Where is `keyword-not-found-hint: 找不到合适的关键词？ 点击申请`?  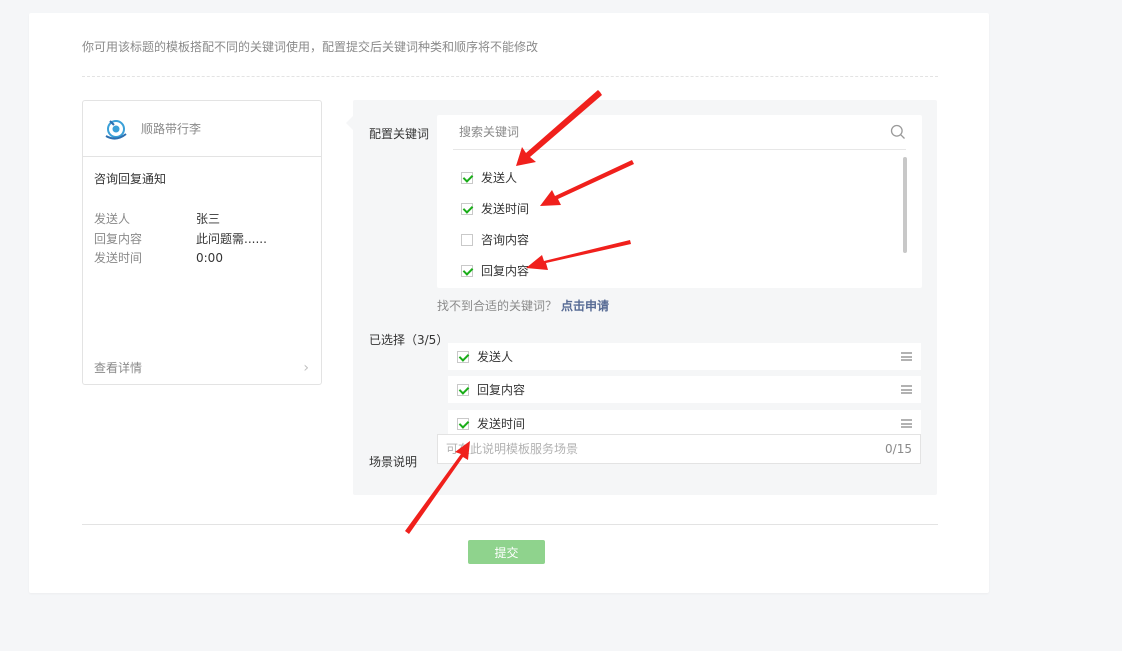
keyword-not-found-hint: 找不到合适的关键词？ 点击申请 is located at coordinates (523, 305).